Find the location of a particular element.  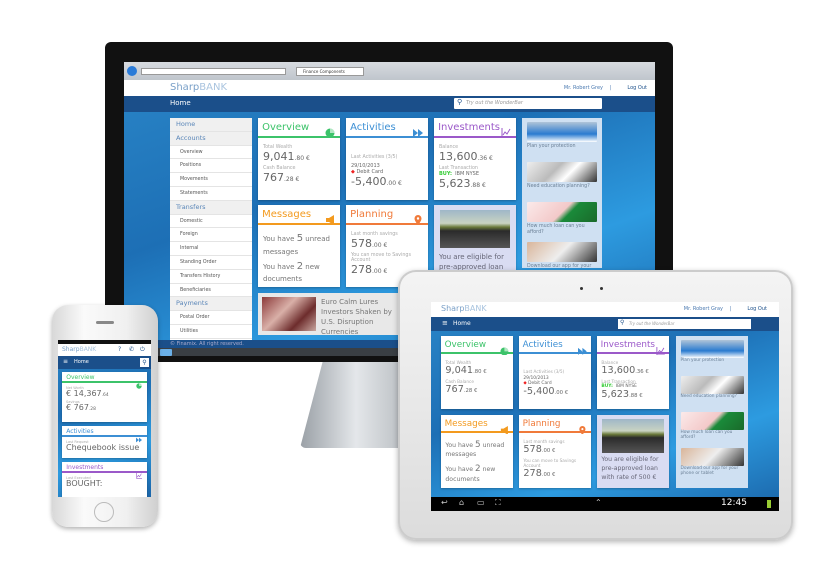

value-decimals: .00 € is located at coordinates (380, 245).